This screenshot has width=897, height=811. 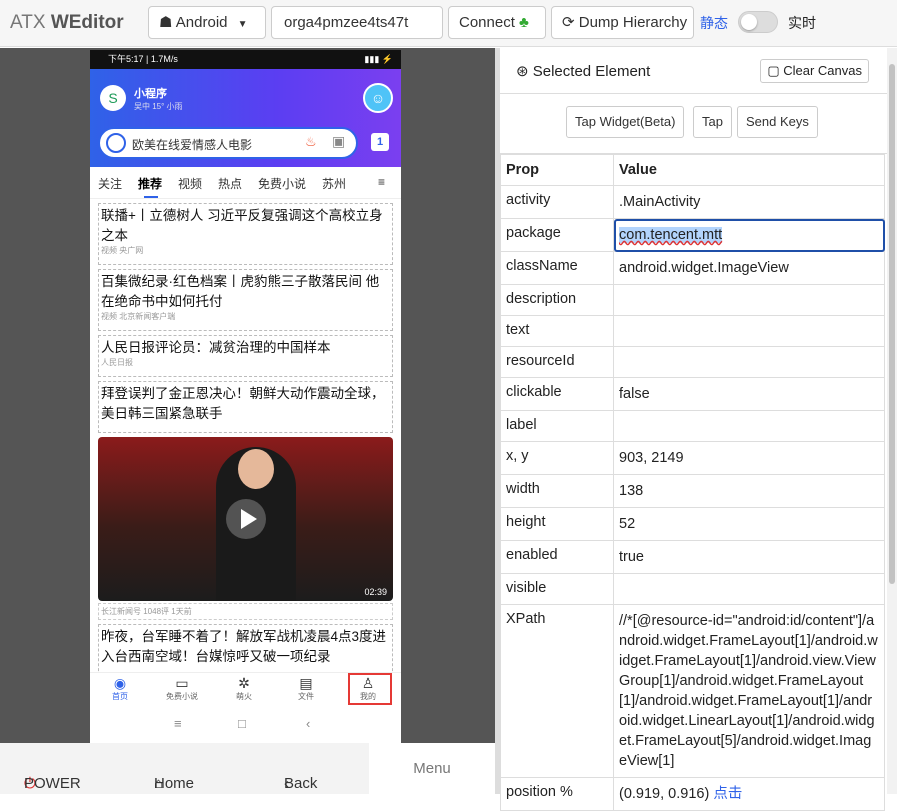 What do you see at coordinates (230, 183) in the screenshot?
I see `tab-hot: 热点` at bounding box center [230, 183].